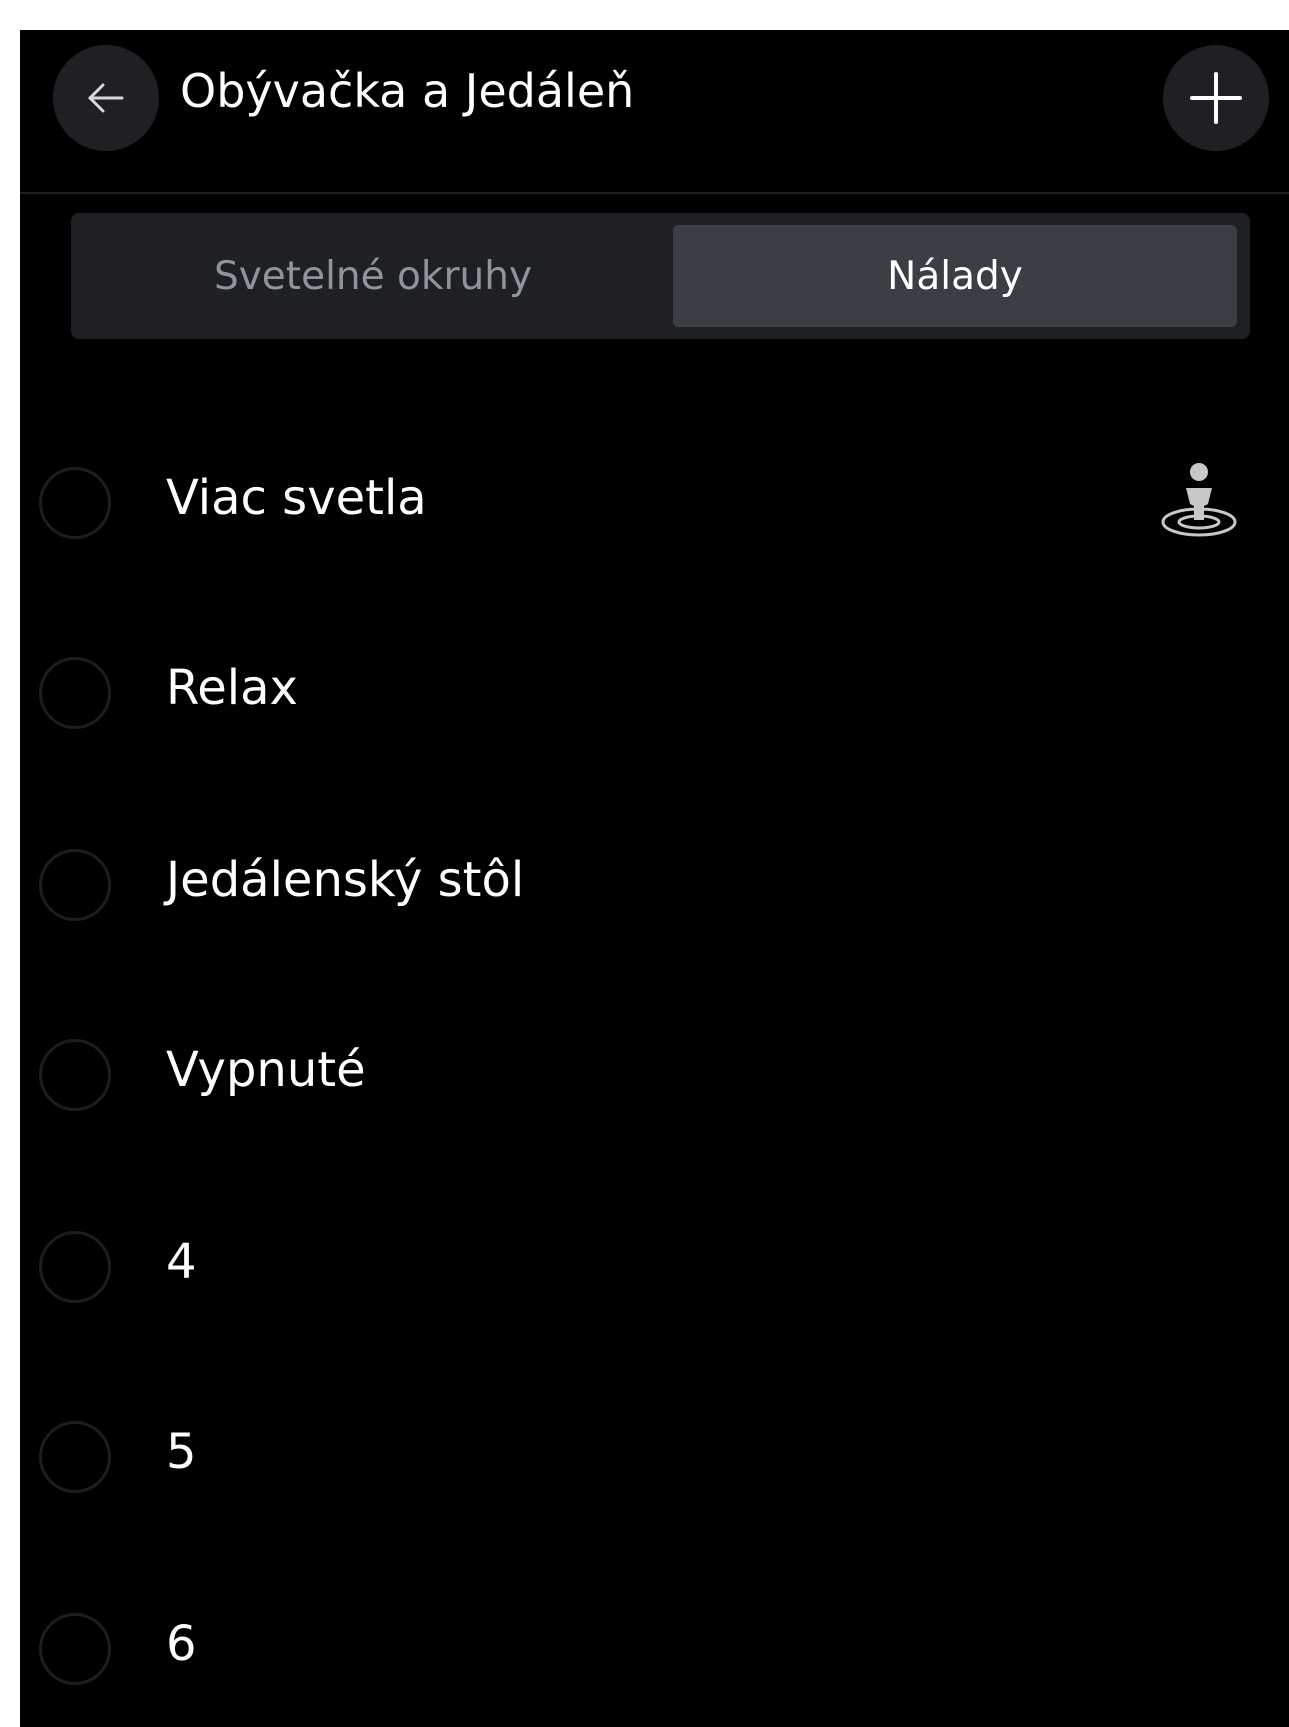 This screenshot has width=1289, height=1727. What do you see at coordinates (266, 1070) in the screenshot?
I see `mood-label: Vypnuté` at bounding box center [266, 1070].